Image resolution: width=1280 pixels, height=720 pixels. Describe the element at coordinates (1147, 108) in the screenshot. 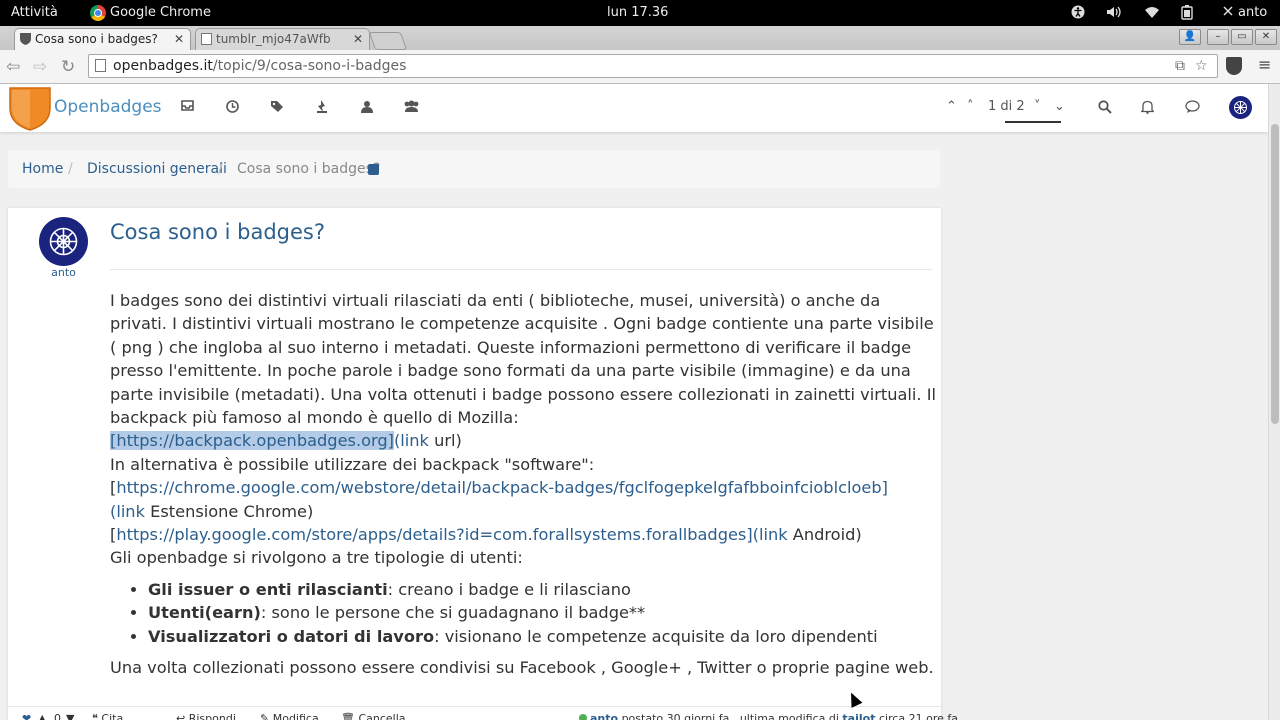

I see `notifications-bell-icon` at that location.